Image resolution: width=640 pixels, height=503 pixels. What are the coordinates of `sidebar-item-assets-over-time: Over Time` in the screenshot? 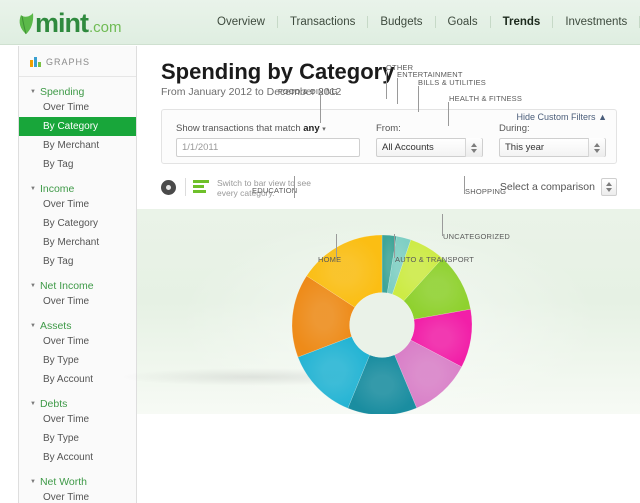 It's located at (77, 341).